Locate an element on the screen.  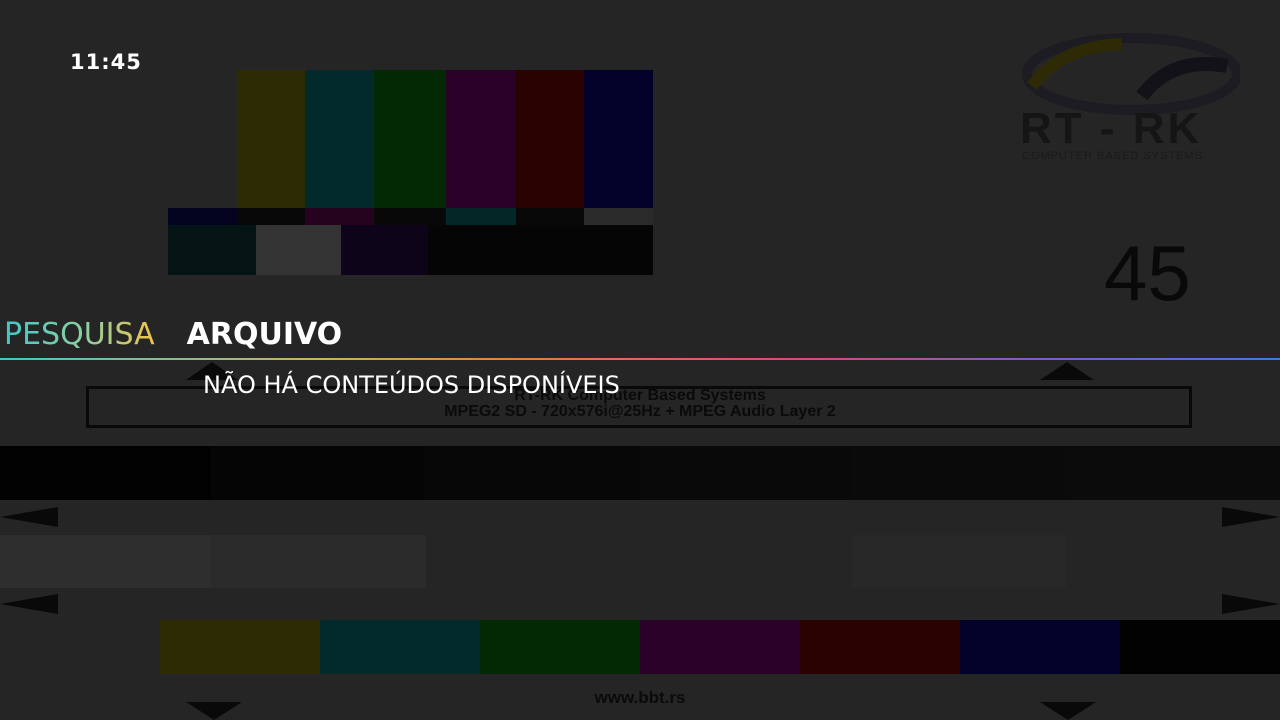
arrow-up-icon is located at coordinates (1067, 371).